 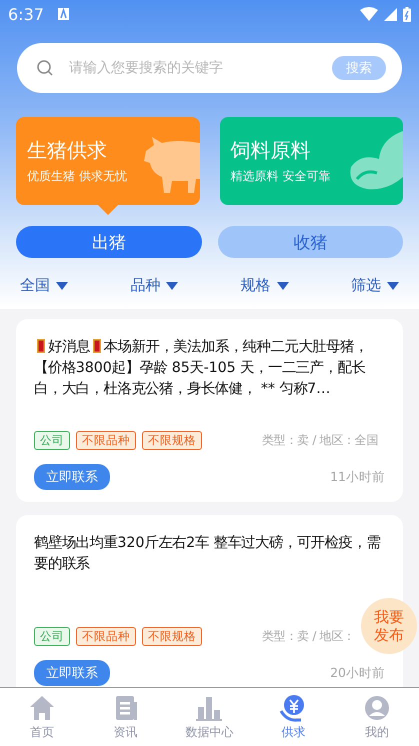 I want to click on filter-dropdown: 品种, so click(x=154, y=285).